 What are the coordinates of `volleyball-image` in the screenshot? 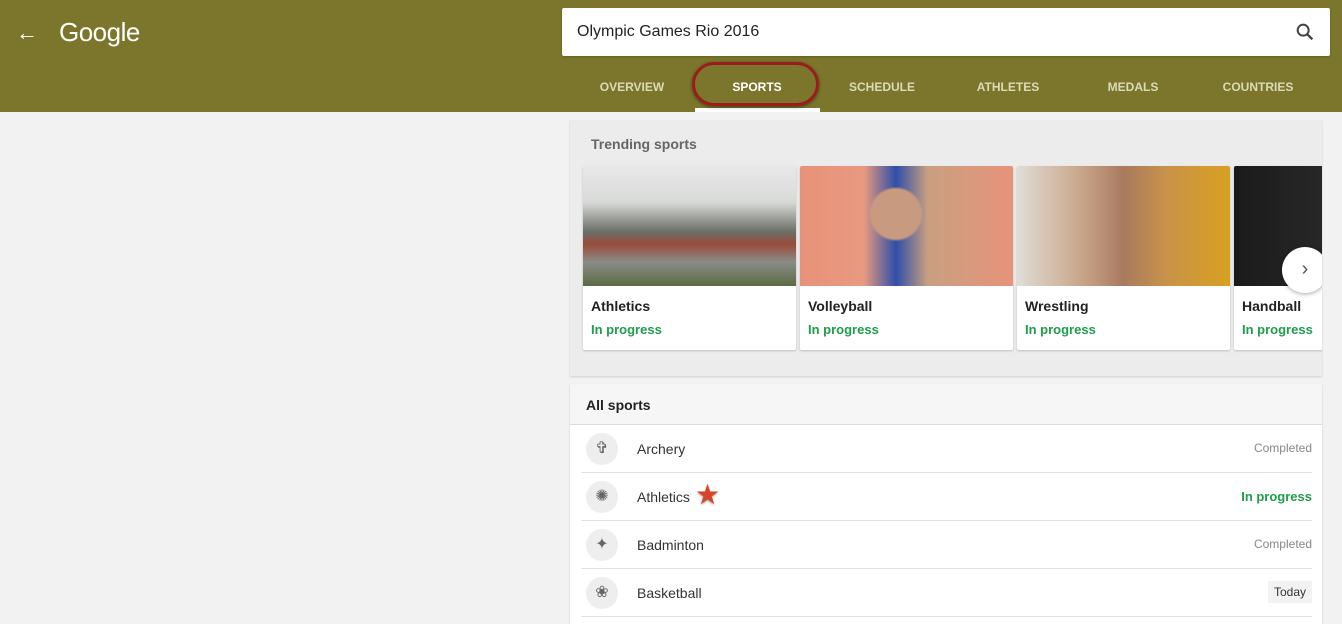 It's located at (906, 226).